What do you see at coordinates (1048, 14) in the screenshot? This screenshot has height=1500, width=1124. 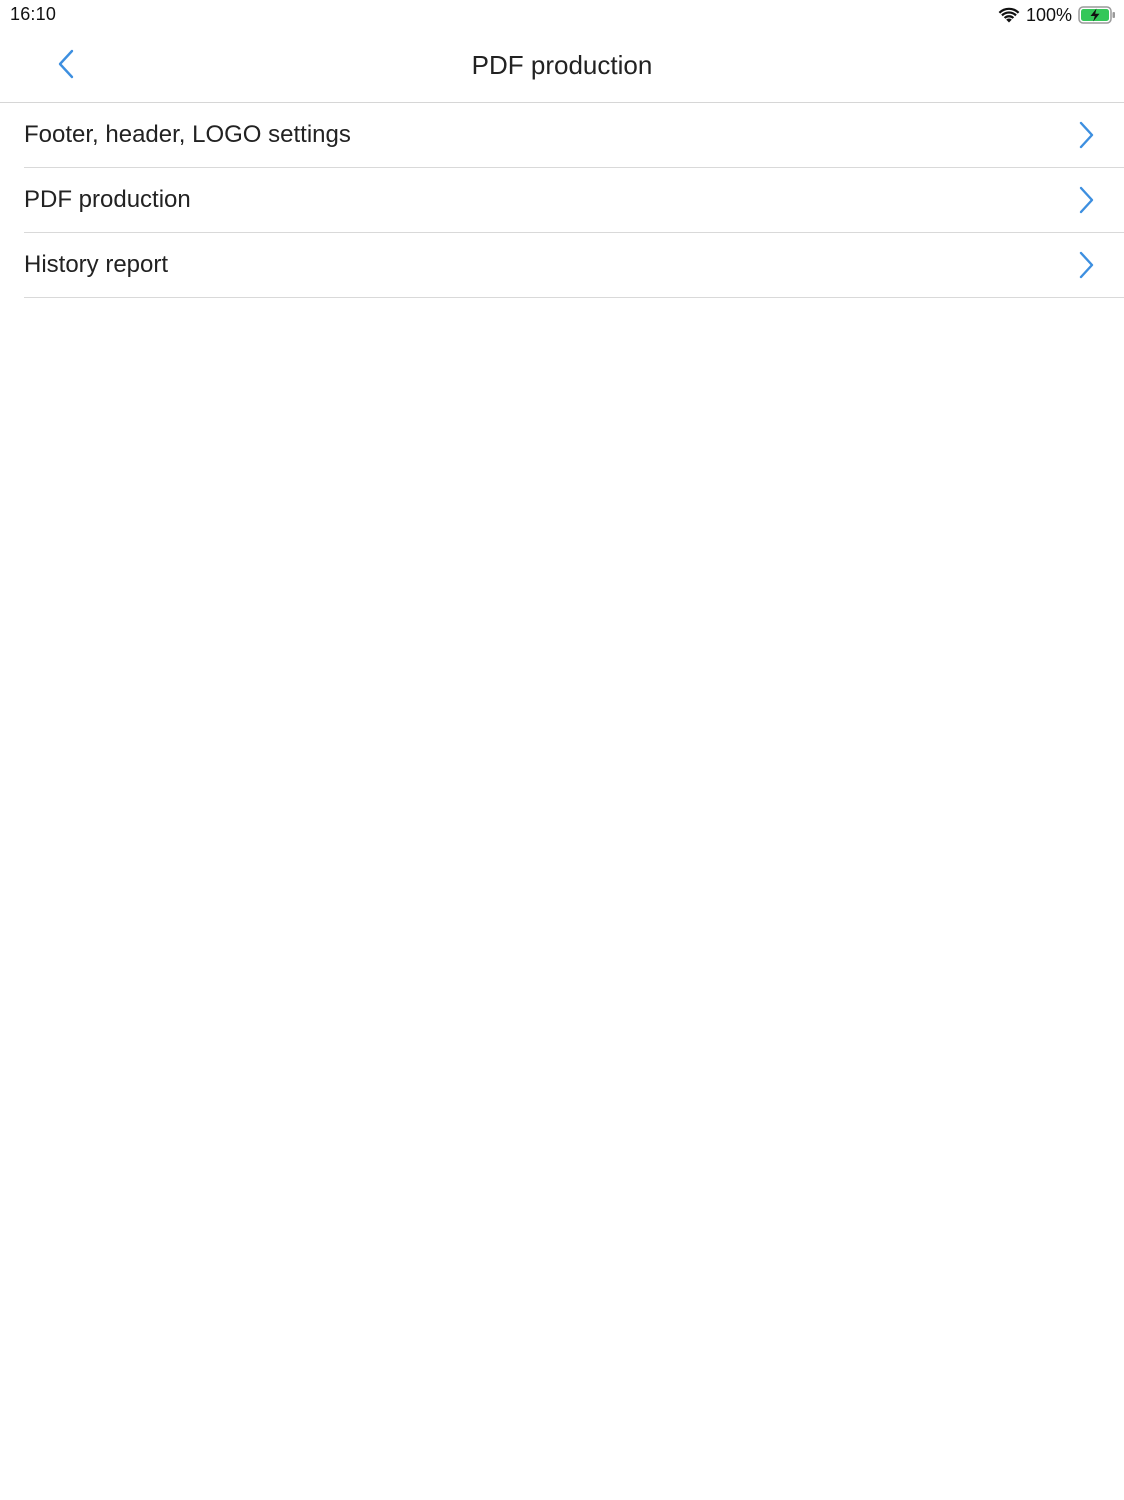 I see `battery-percent: 100%` at bounding box center [1048, 14].